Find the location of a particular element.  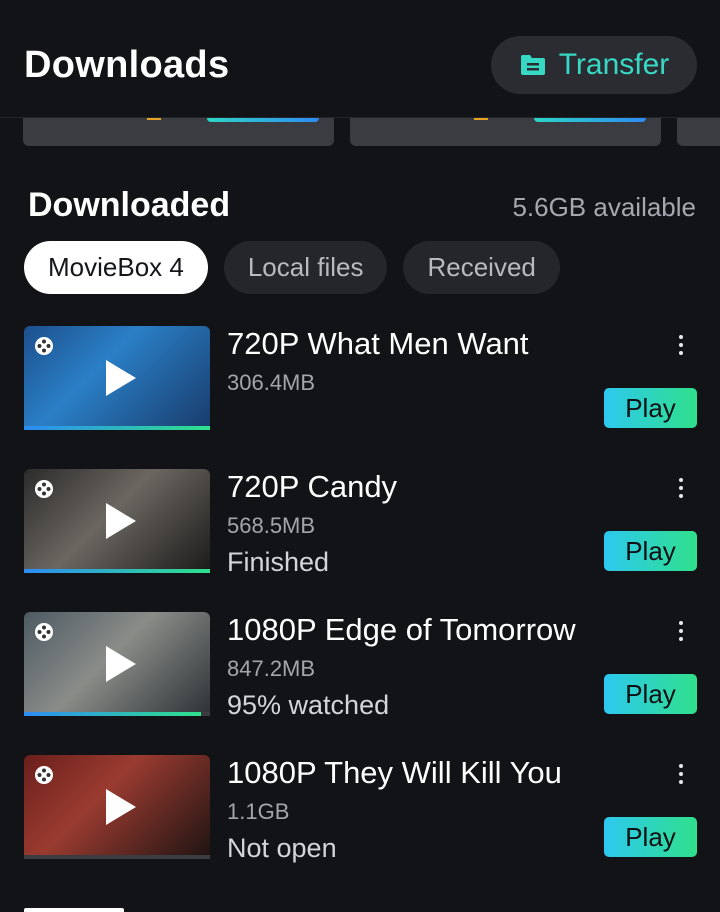

item-size: 568.5MB is located at coordinates (271, 525).